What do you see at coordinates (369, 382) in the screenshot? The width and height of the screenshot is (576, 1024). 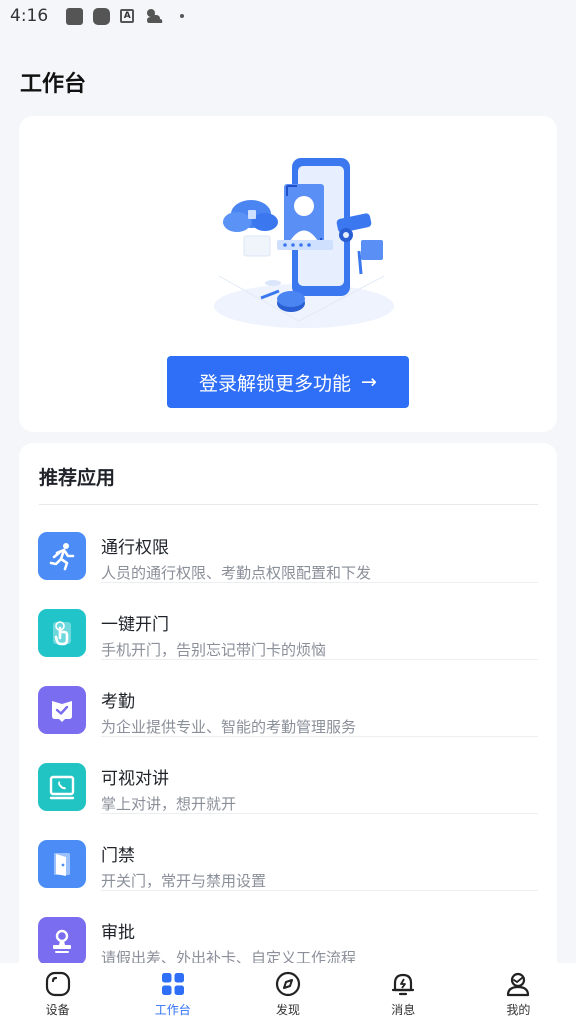 I see `arrow-right-icon: →` at bounding box center [369, 382].